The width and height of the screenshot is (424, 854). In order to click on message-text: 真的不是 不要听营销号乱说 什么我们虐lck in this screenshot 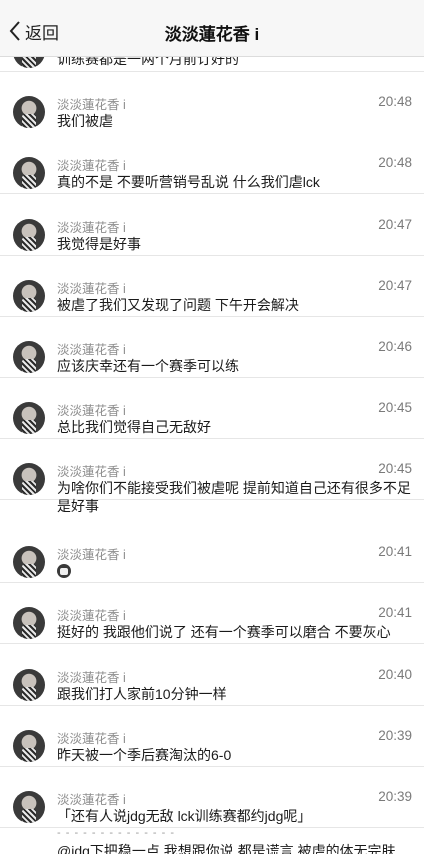, I will do `click(188, 182)`.